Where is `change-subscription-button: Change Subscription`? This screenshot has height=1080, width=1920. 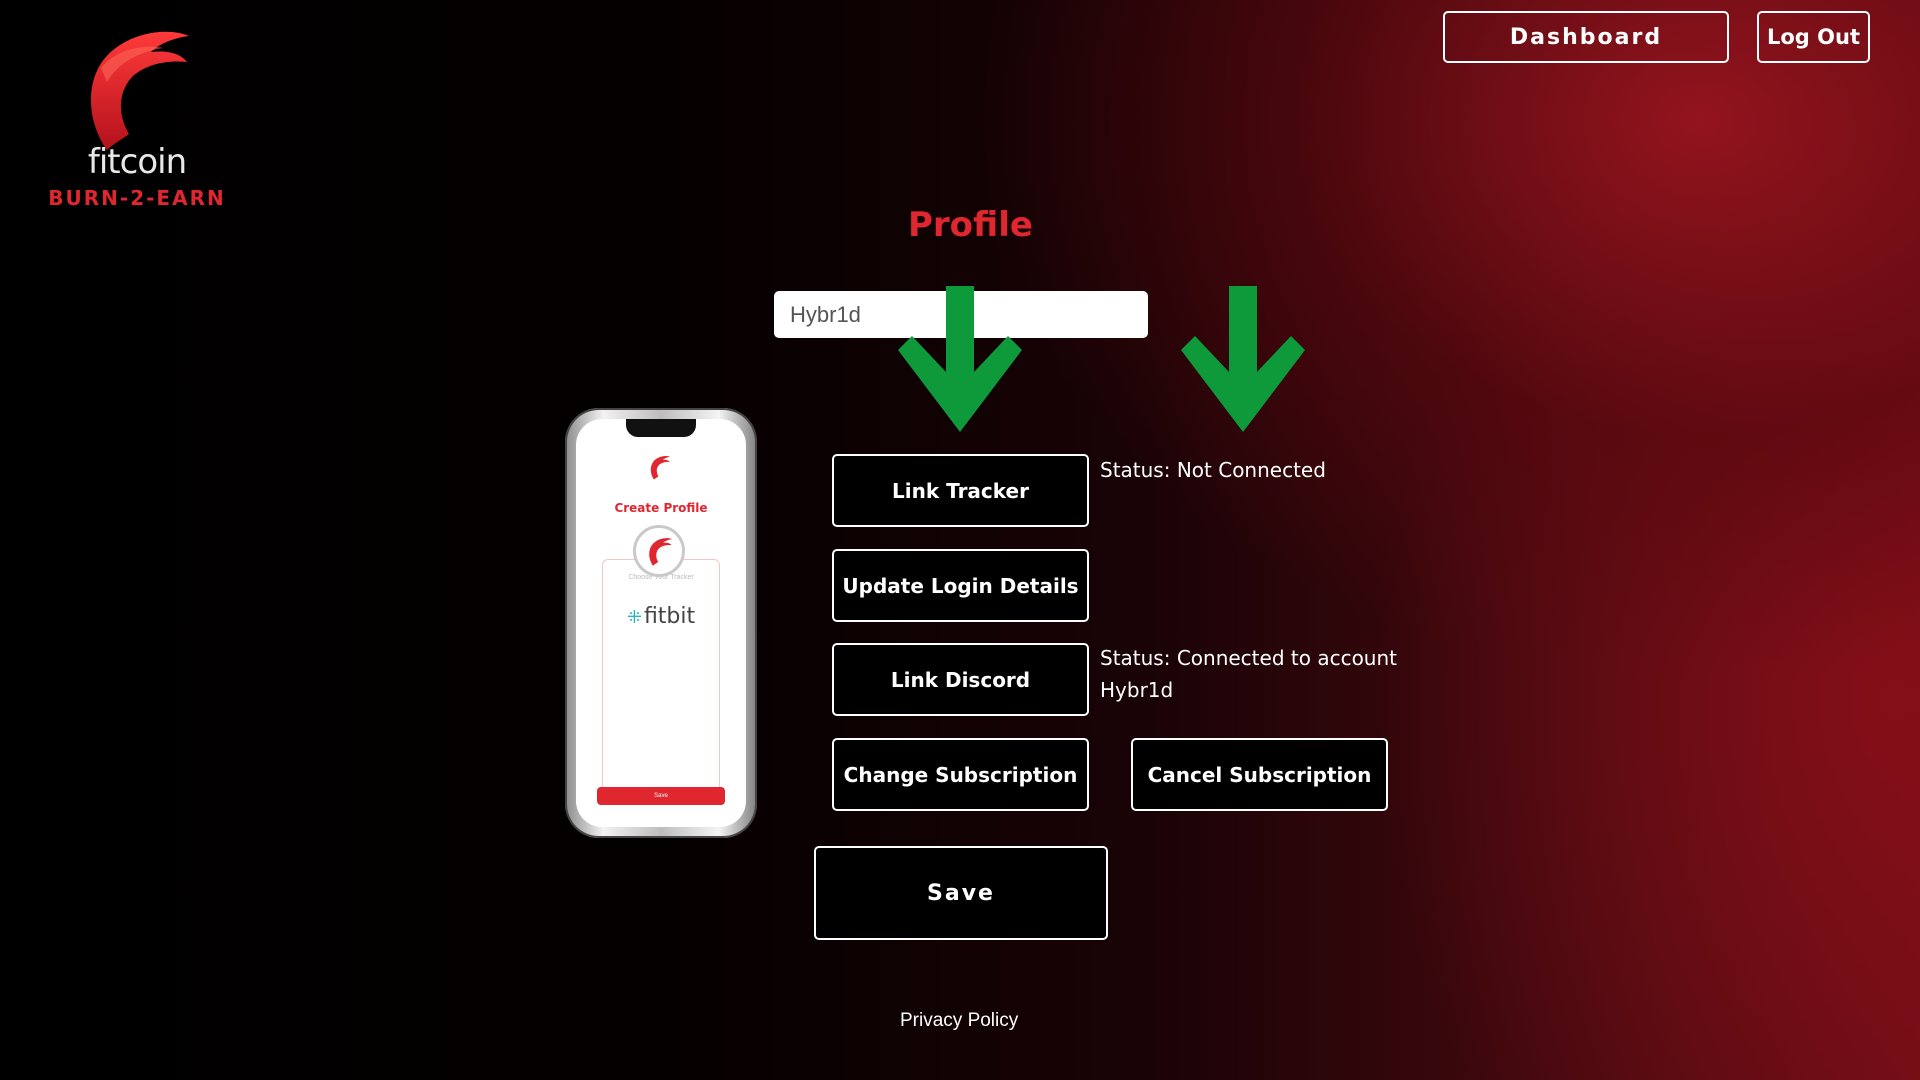 change-subscription-button: Change Subscription is located at coordinates (960, 774).